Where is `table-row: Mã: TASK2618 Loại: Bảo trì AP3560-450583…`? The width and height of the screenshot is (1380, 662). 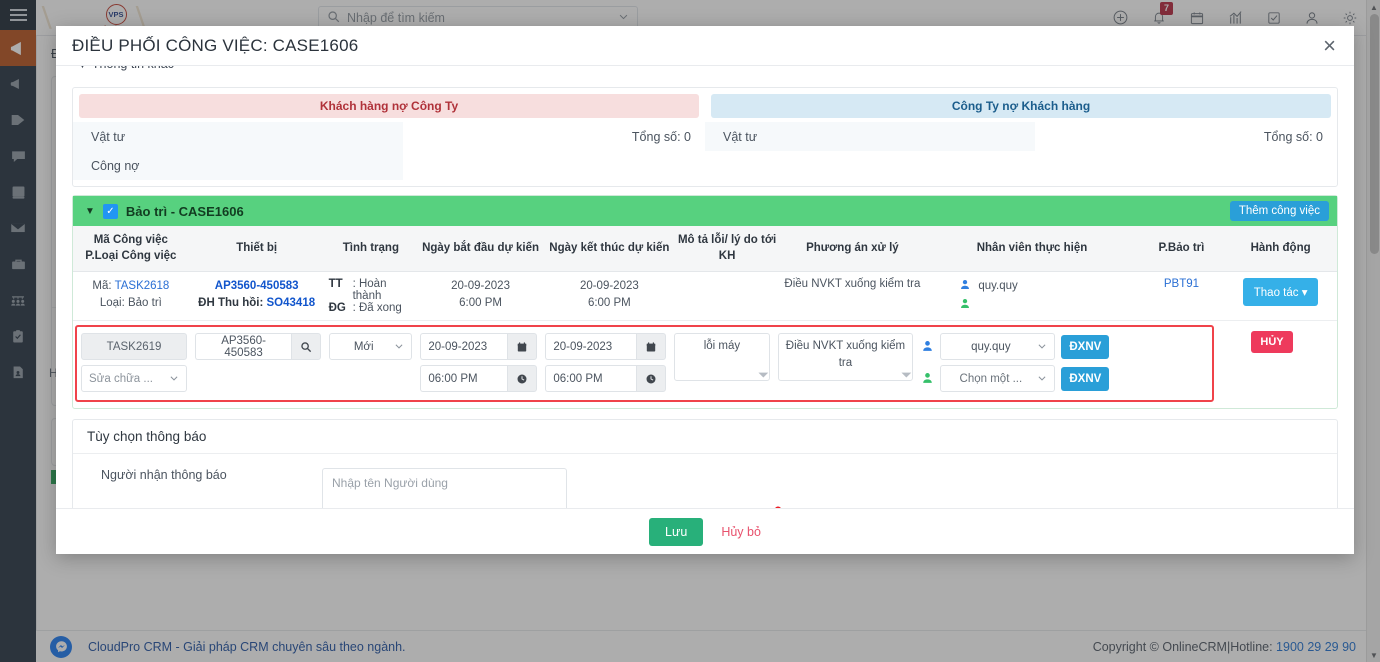 table-row: Mã: TASK2618 Loại: Bảo trì AP3560-450583… is located at coordinates (705, 296).